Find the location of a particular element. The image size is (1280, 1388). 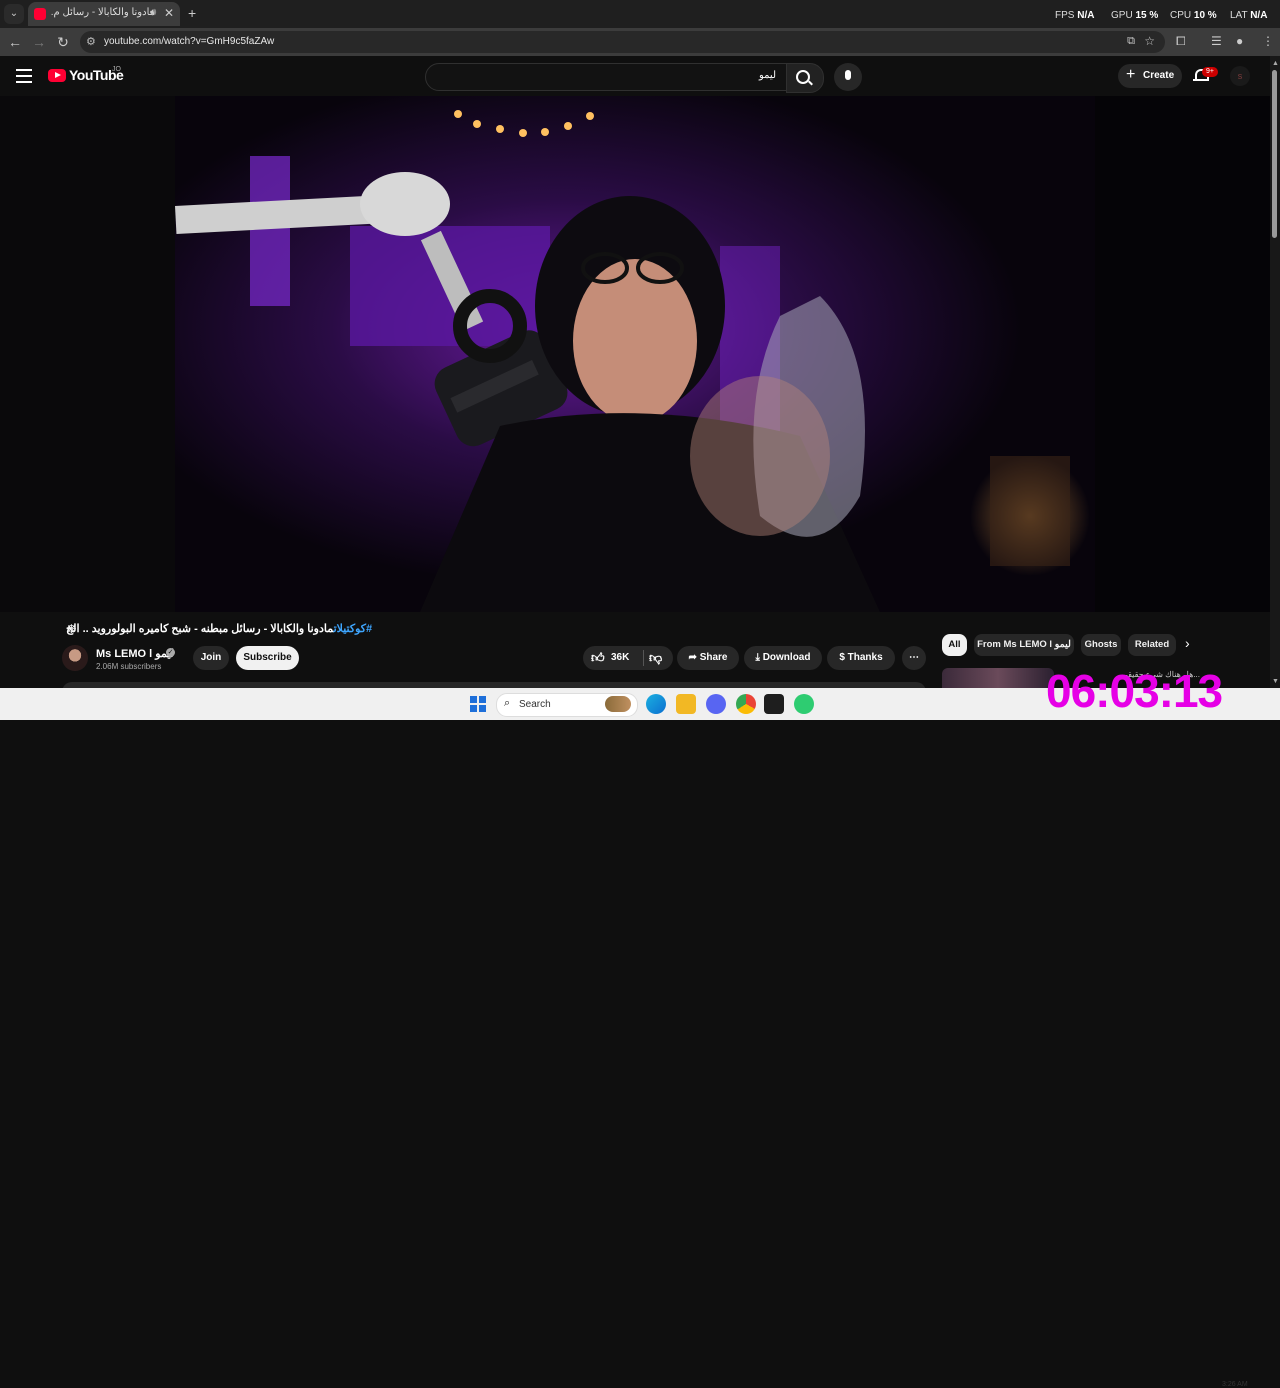

create-button: + Create is located at coordinates (1150, 76).